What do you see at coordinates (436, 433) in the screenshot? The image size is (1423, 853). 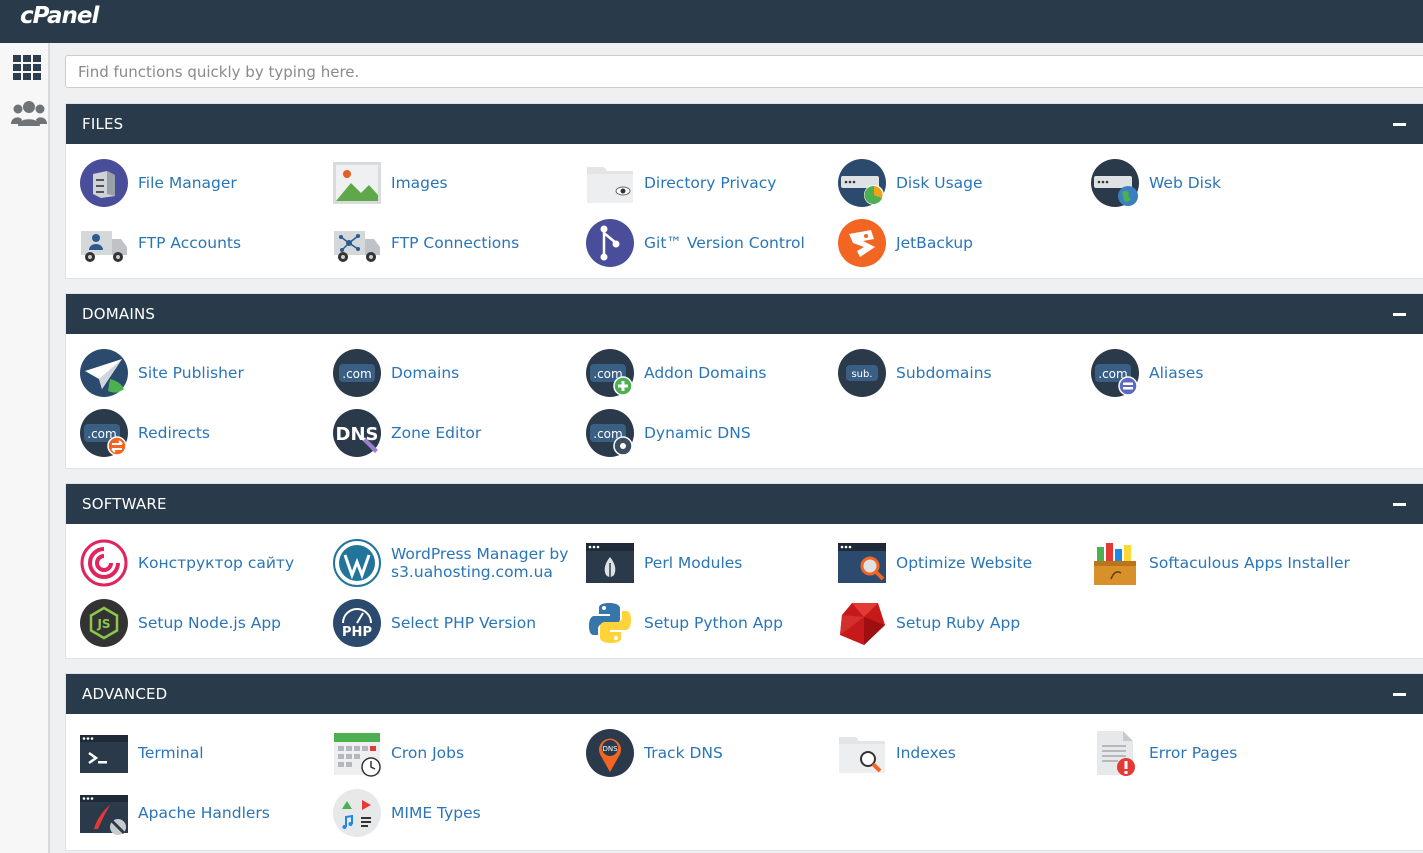 I see `item-label: Zone Editor` at bounding box center [436, 433].